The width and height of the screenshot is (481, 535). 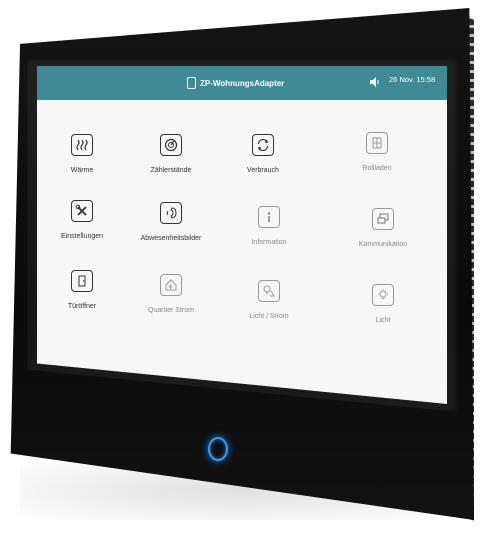 I want to click on tile-waerme: Wärme, so click(x=82, y=163).